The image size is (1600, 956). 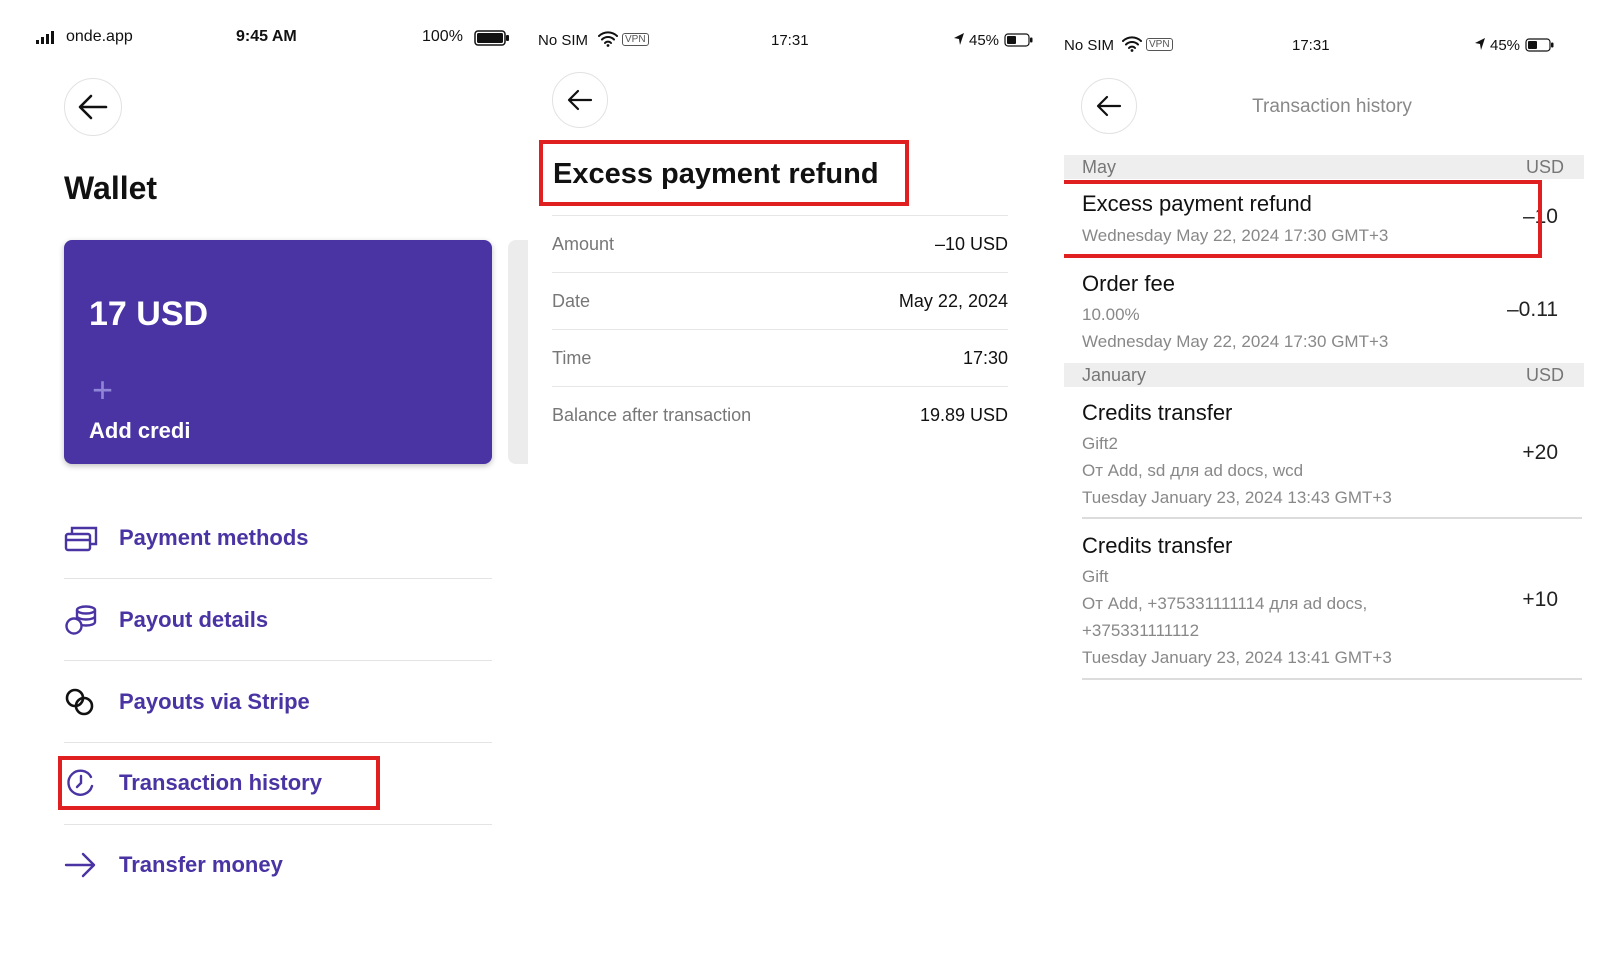 I want to click on section-header-january: January USD, so click(x=1324, y=375).